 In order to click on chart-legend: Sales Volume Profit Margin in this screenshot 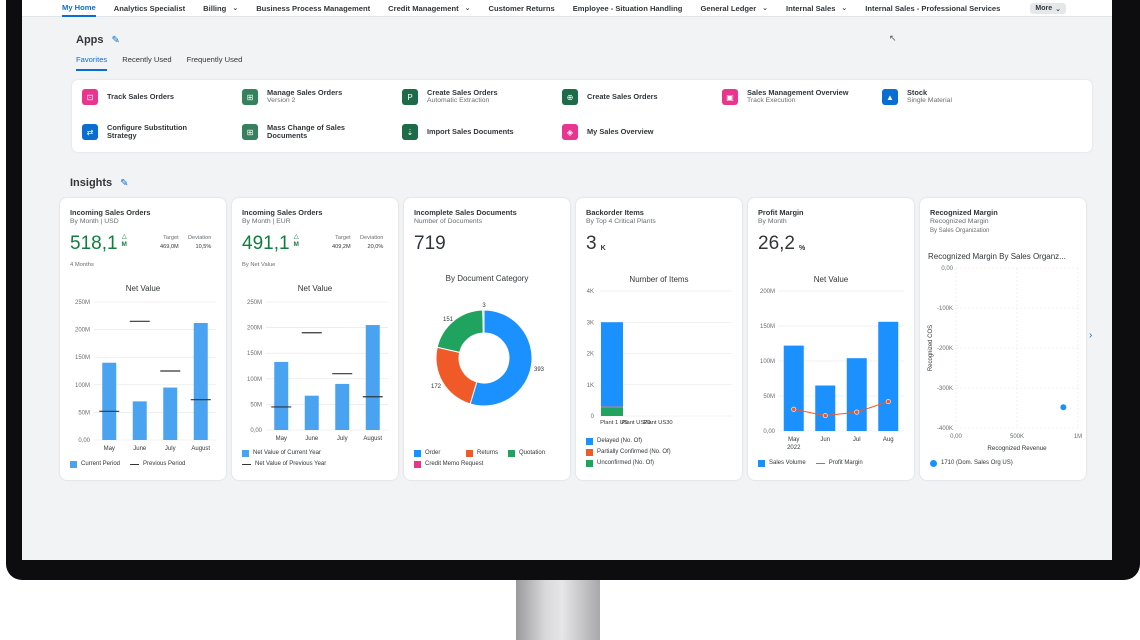, I will do `click(833, 463)`.